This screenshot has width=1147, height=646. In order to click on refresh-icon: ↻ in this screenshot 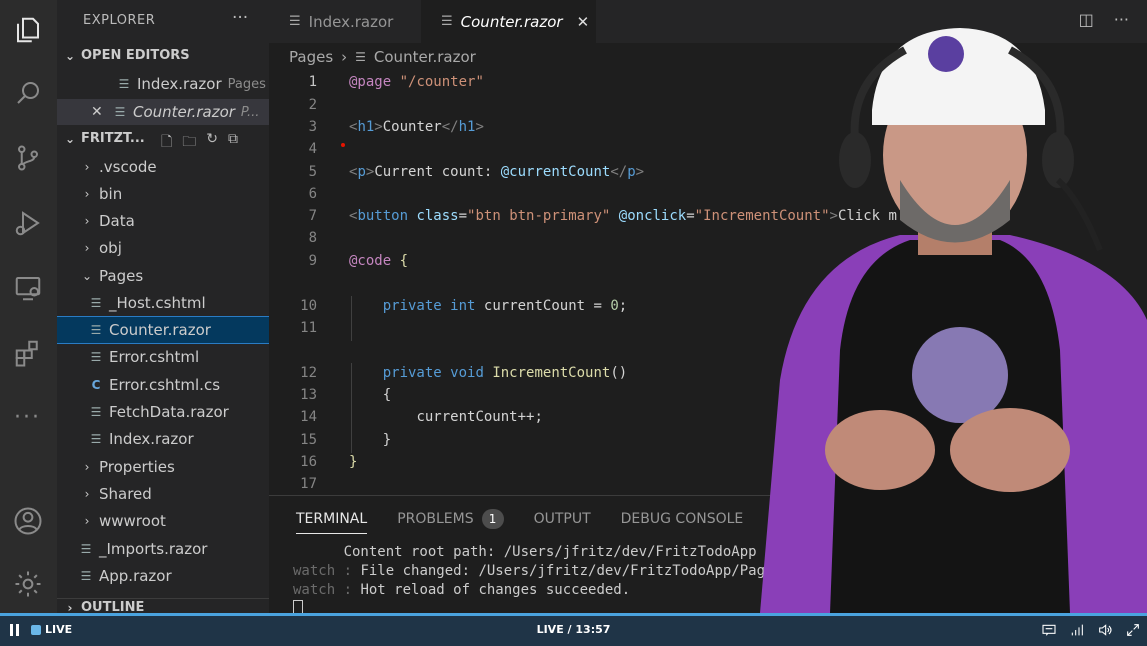, I will do `click(212, 143)`.